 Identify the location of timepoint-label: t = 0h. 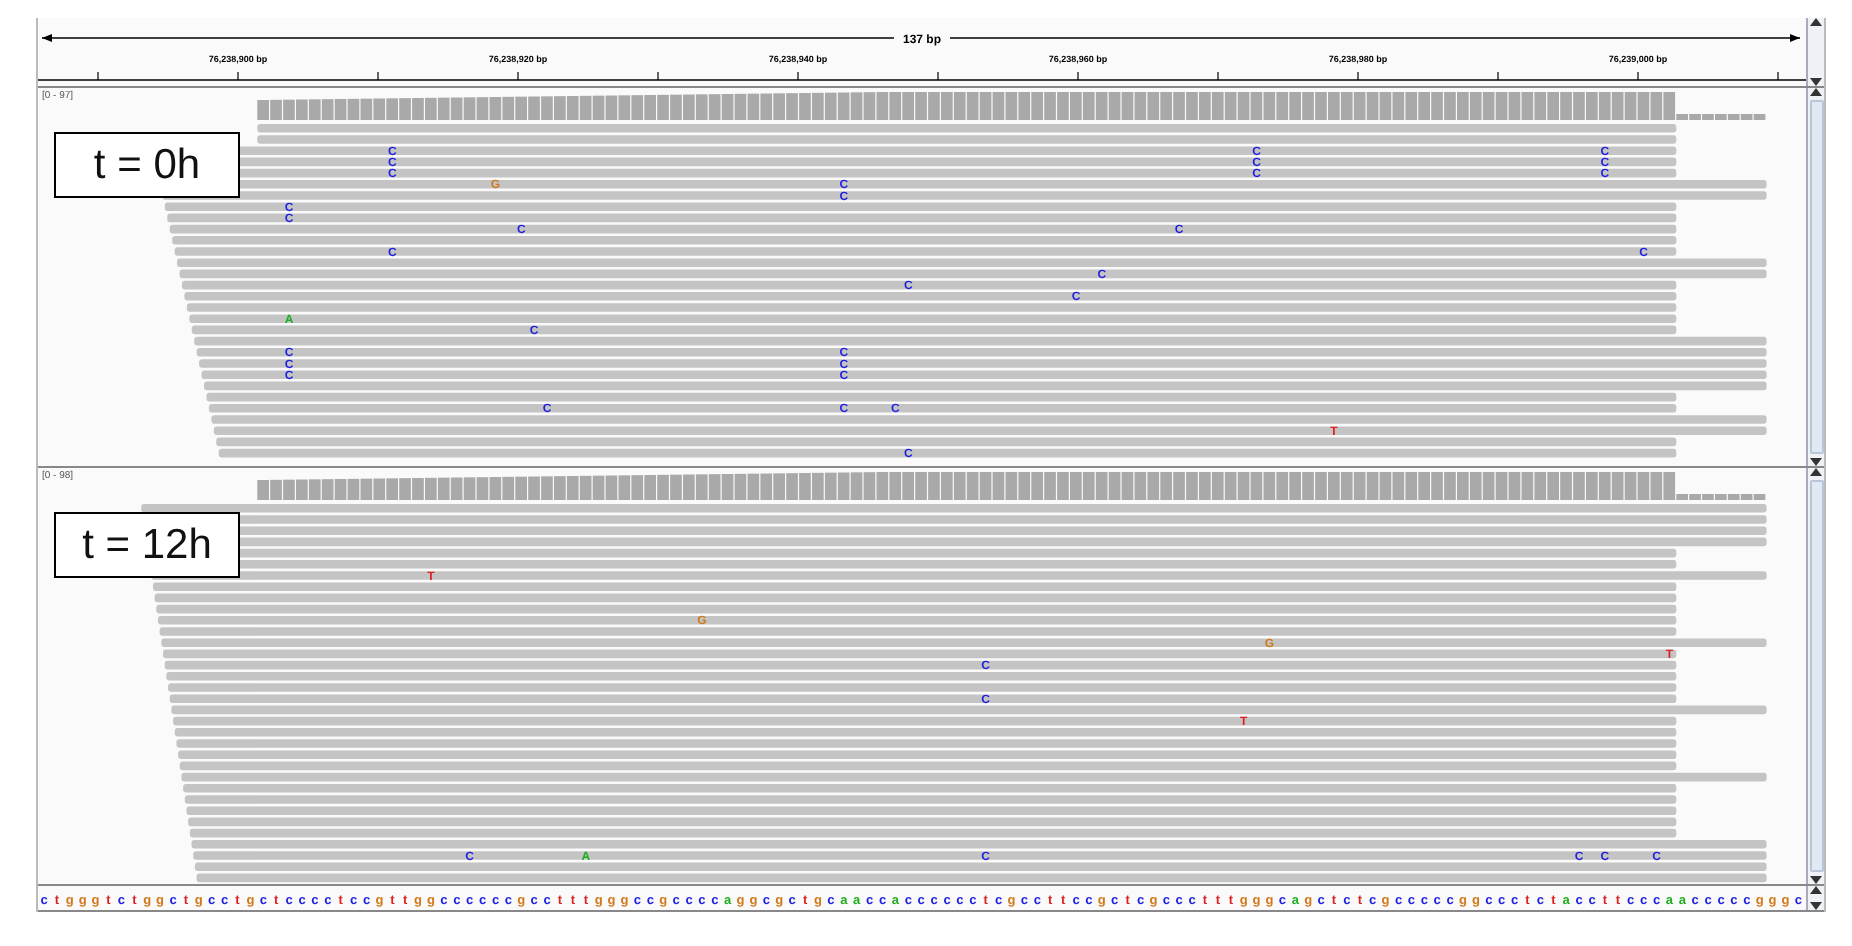
(147, 165).